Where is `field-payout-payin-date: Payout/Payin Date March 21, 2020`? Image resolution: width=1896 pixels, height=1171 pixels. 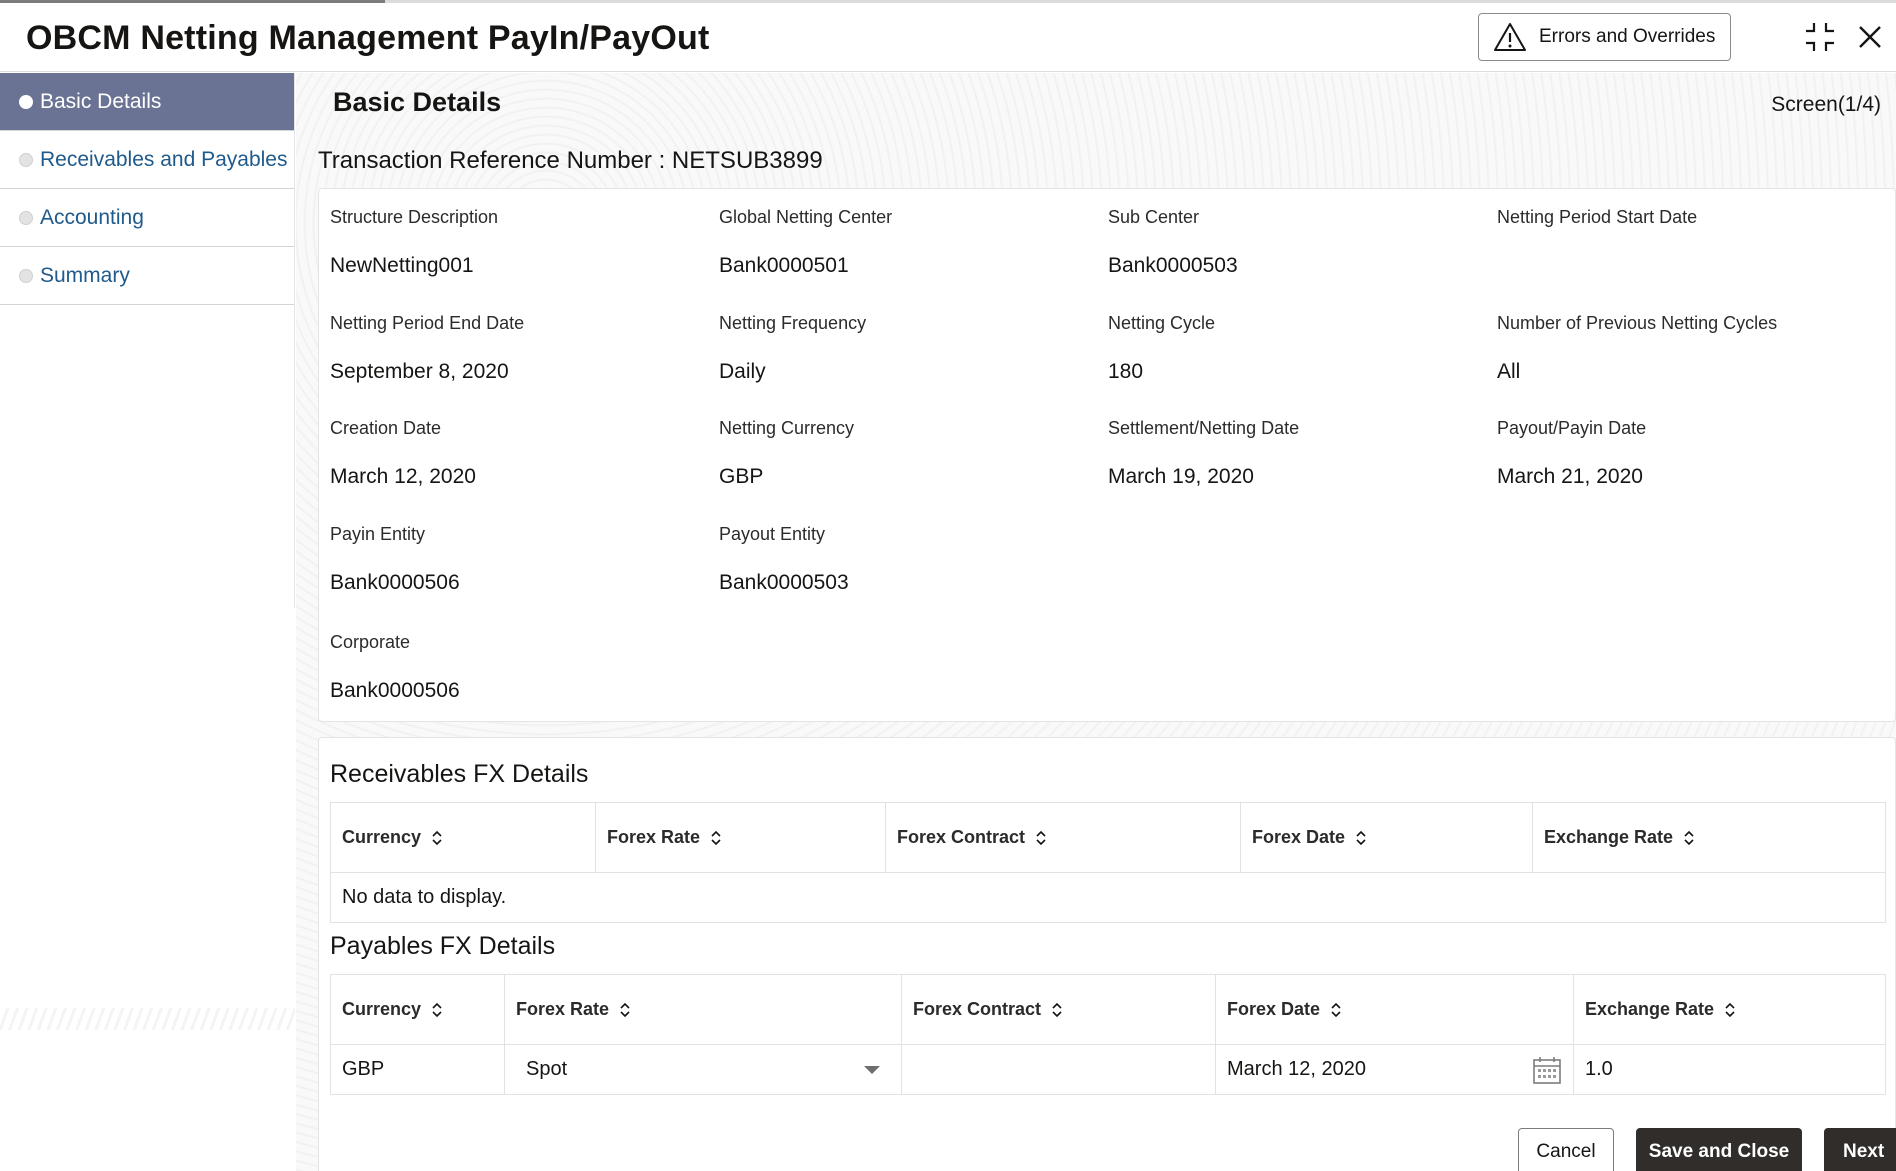 field-payout-payin-date: Payout/Payin Date March 21, 2020 is located at coordinates (1687, 454).